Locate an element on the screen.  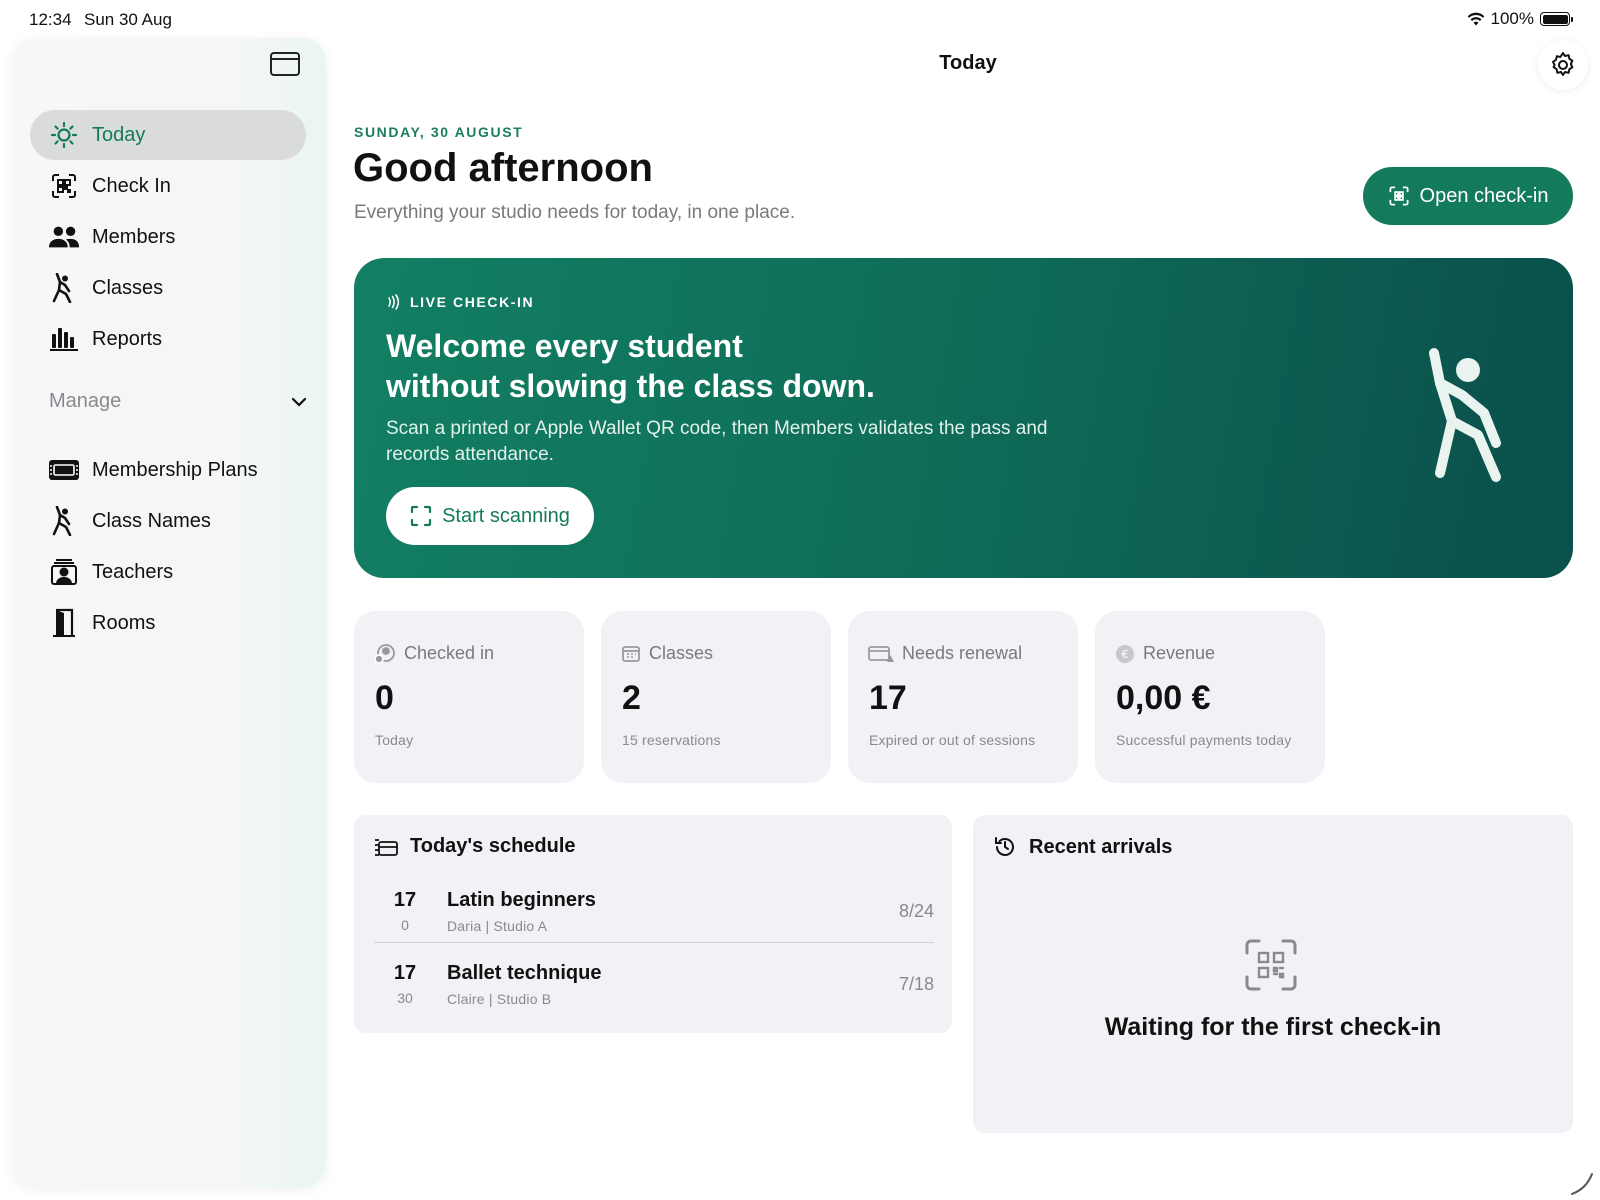
status-bar: 12:34 Sun 30 Aug 100% is located at coordinates (800, 18).